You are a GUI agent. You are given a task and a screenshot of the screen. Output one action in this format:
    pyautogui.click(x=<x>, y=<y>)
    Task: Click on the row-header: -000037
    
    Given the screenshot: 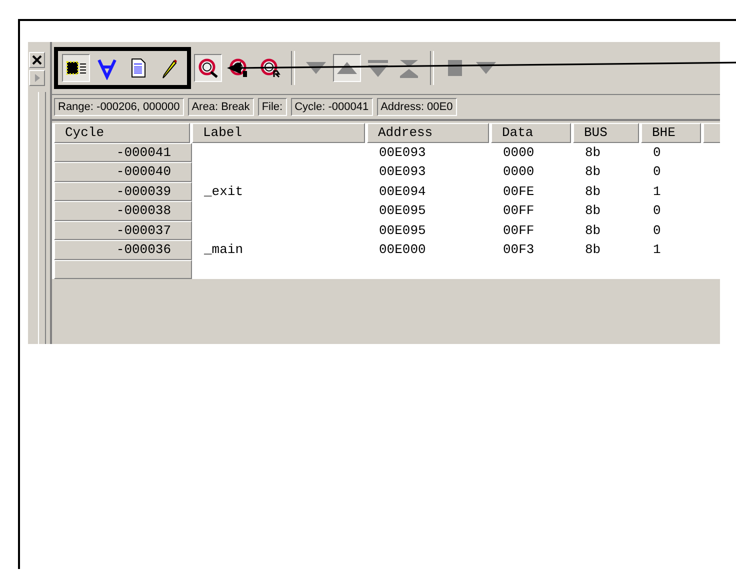 What is the action you would take?
    pyautogui.click(x=123, y=230)
    